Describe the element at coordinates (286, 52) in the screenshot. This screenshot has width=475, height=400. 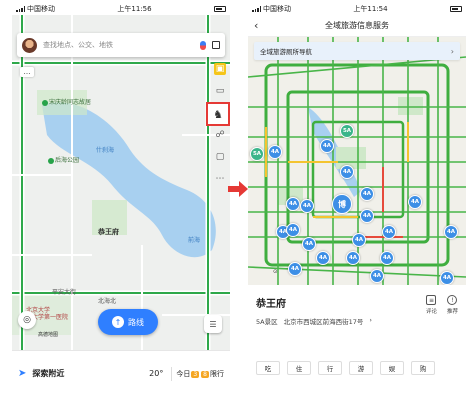
I see `toilet-guide-label: 全域旅游厕所导航` at that location.